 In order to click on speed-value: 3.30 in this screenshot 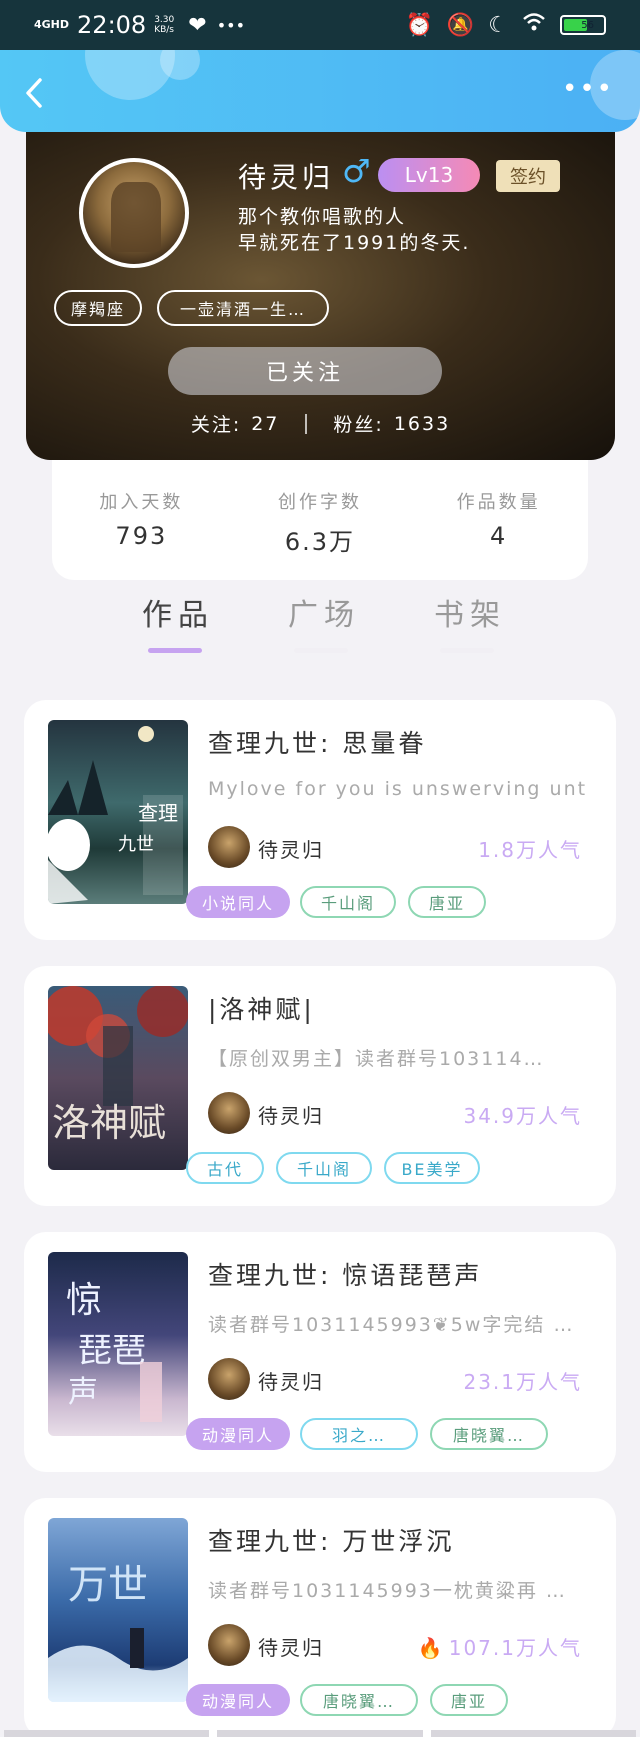, I will do `click(164, 20)`.